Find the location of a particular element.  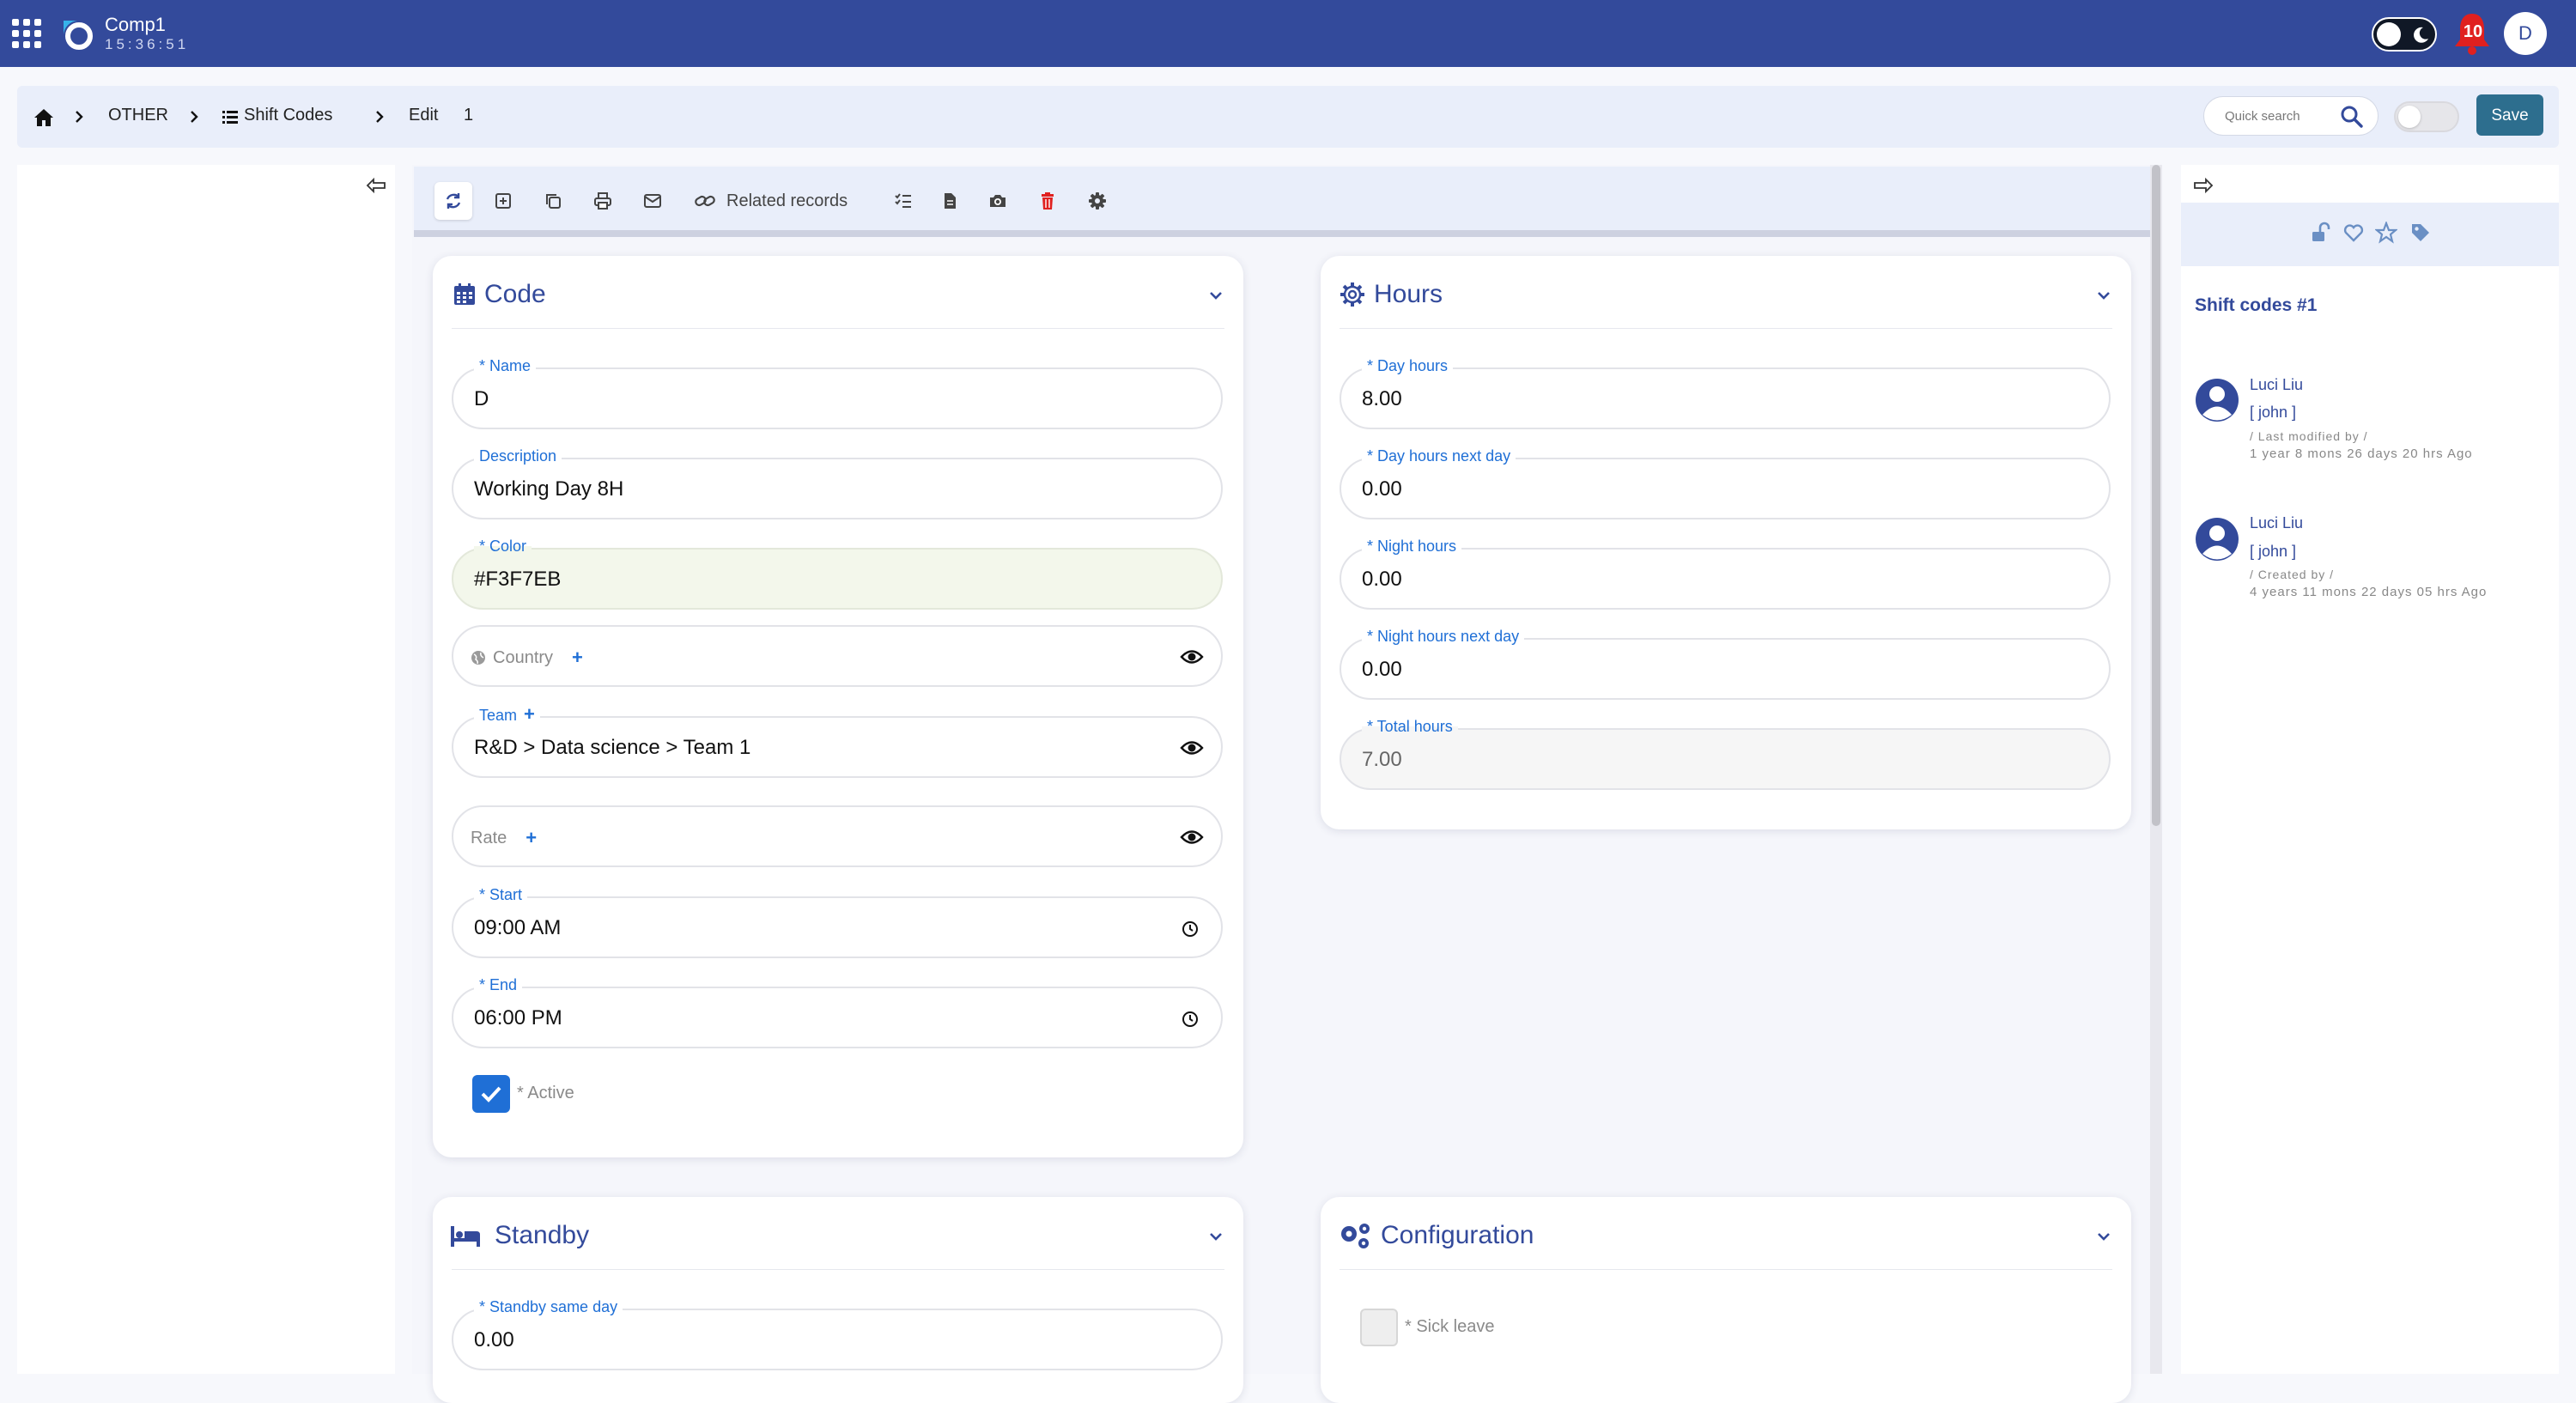

top-bar is located at coordinates (1288, 33).